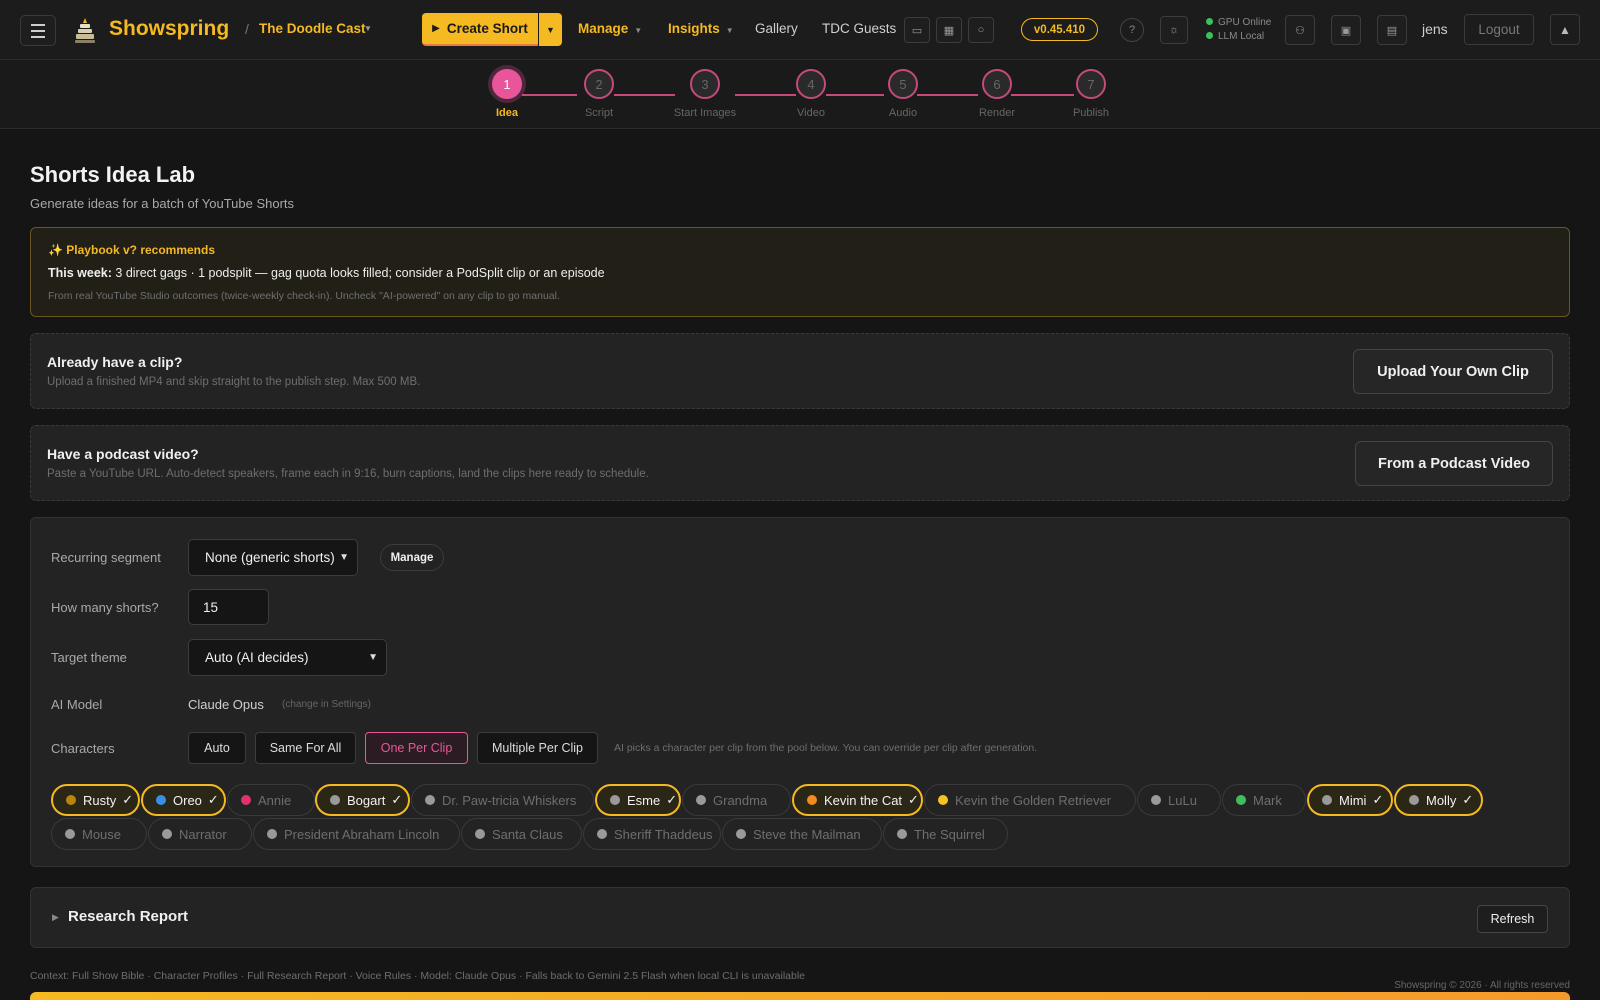 The image size is (1600, 1000). What do you see at coordinates (1392, 30) in the screenshot?
I see `chat-icon: ▤` at bounding box center [1392, 30].